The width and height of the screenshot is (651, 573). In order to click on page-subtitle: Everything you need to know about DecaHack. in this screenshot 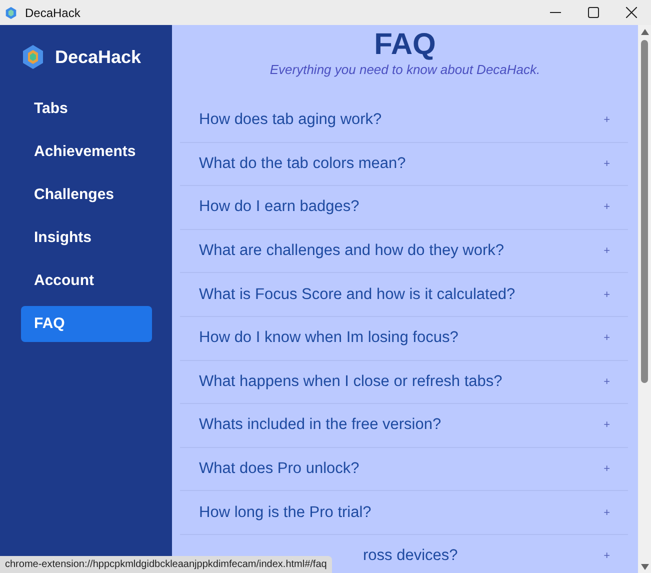, I will do `click(405, 69)`.